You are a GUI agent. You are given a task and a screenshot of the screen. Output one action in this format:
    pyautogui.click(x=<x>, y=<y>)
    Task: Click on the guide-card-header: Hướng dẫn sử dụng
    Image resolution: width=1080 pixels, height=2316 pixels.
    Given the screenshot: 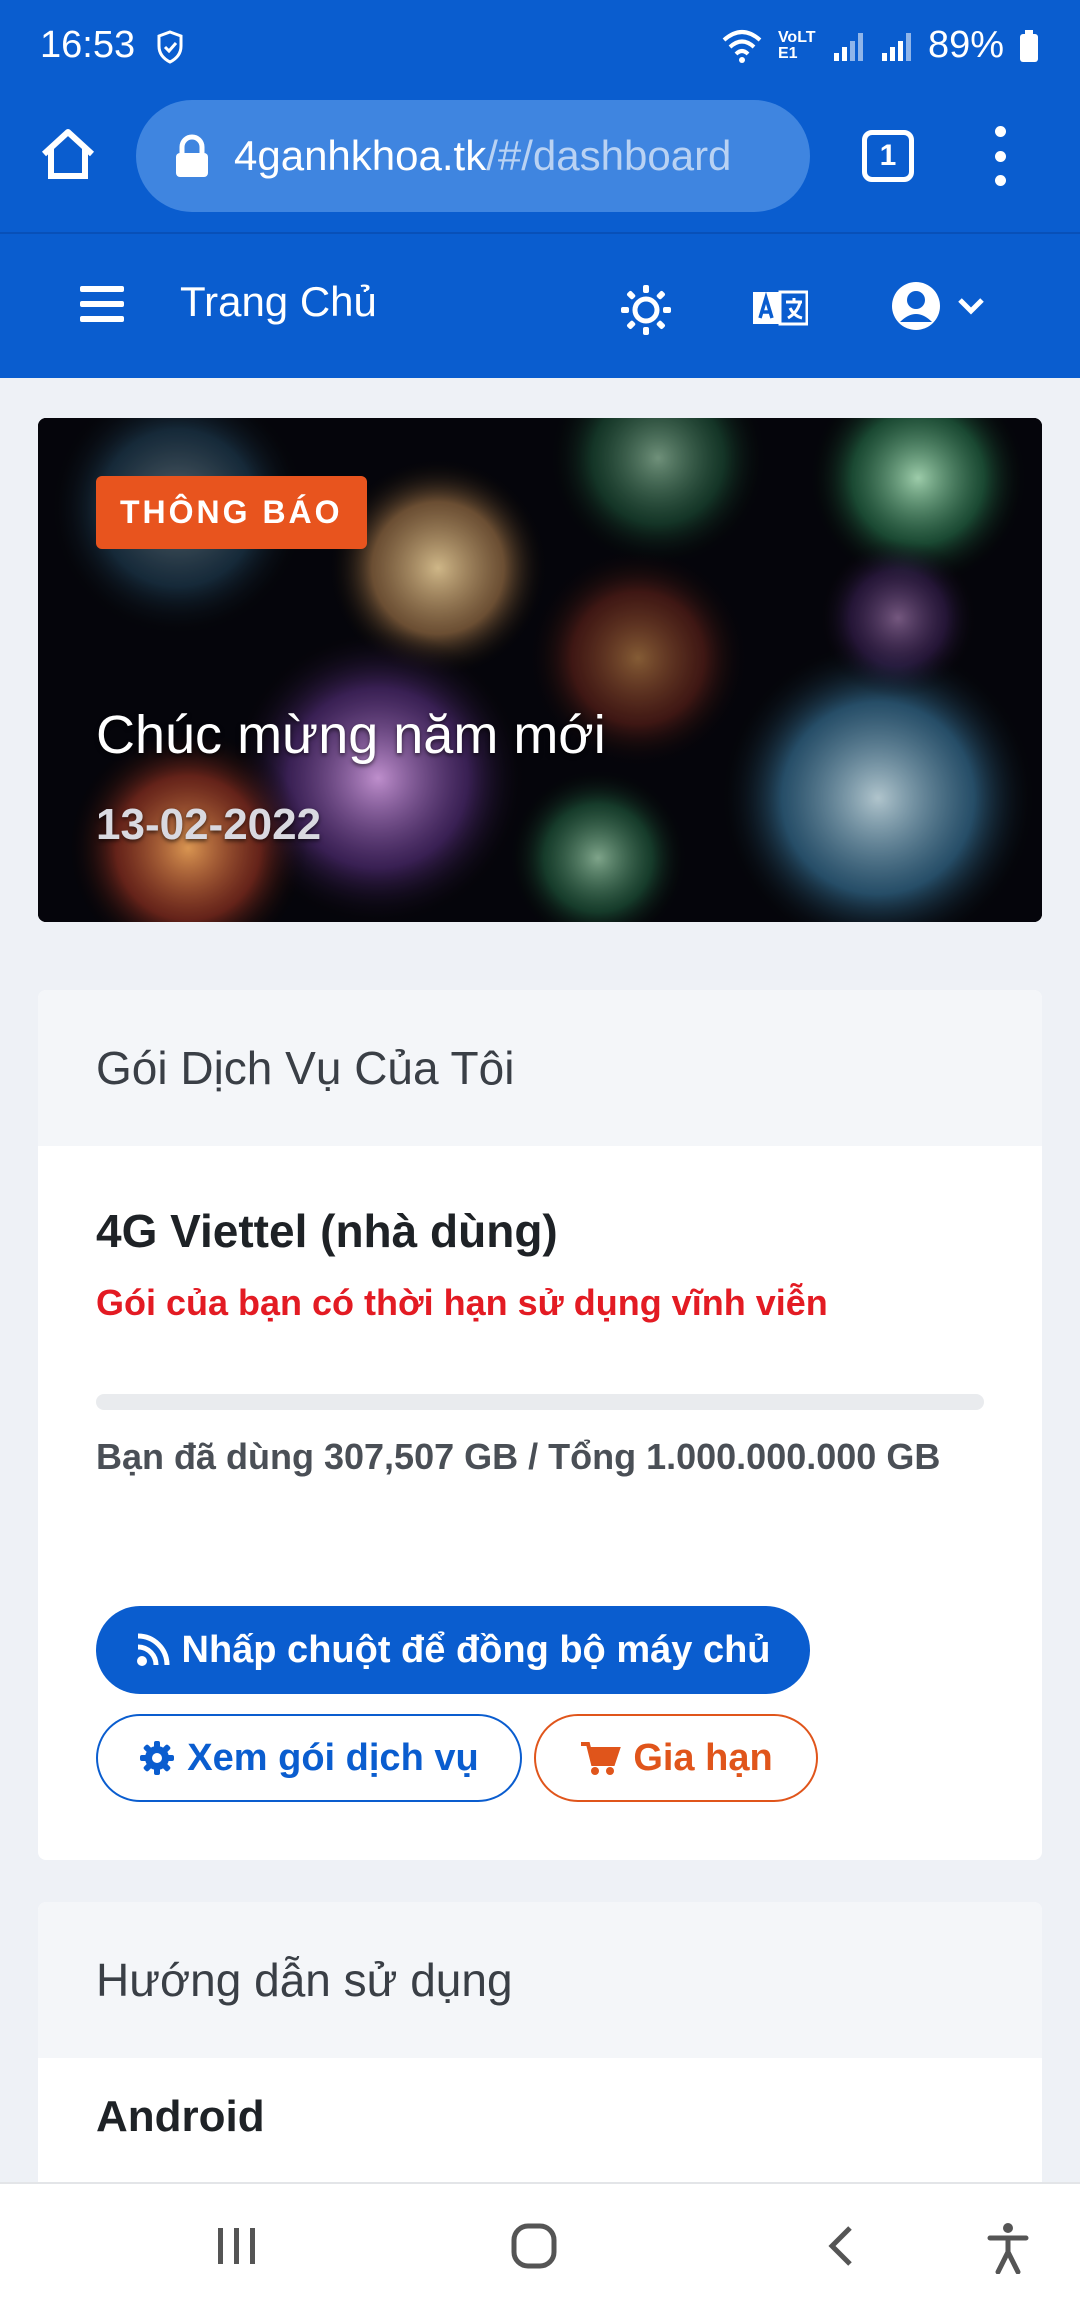 What is the action you would take?
    pyautogui.click(x=540, y=1980)
    